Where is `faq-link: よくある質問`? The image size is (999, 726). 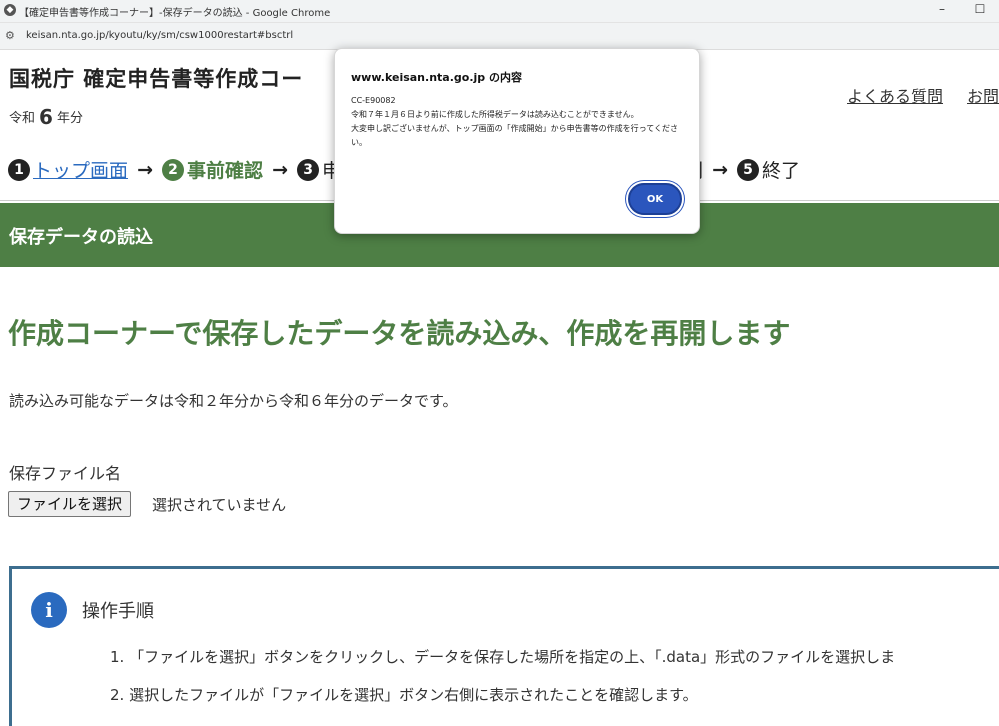 faq-link: よくある質問 is located at coordinates (895, 95).